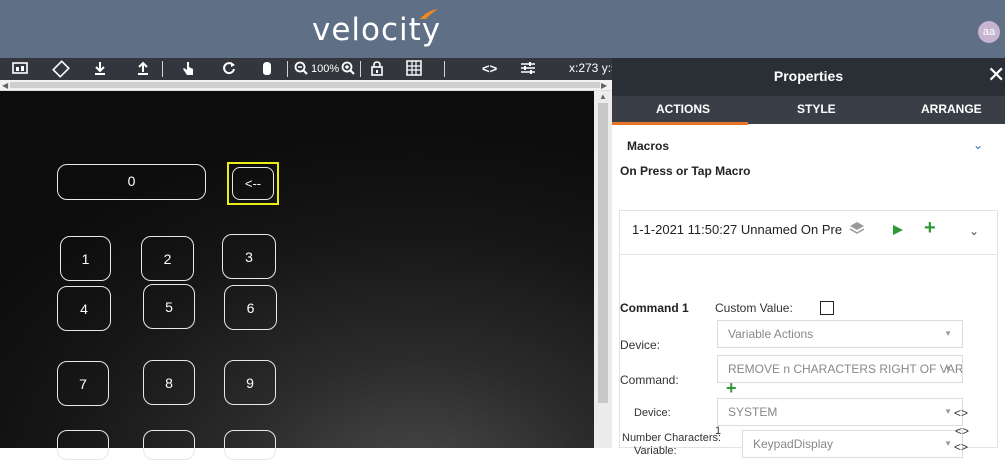 Image resolution: width=1005 pixels, height=460 pixels. Describe the element at coordinates (61, 69) in the screenshot. I see `rotate-icon` at that location.